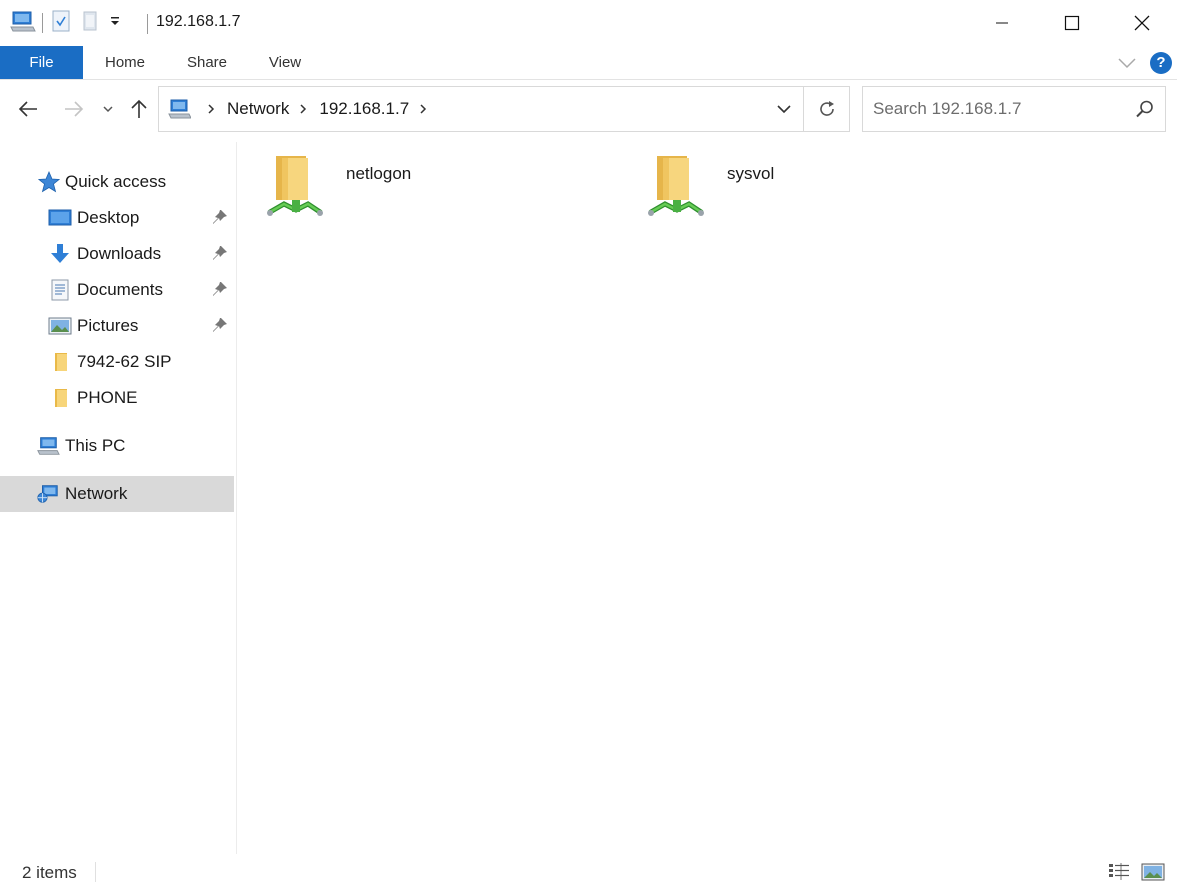 The image size is (1177, 887). I want to click on large-icons-view-button, so click(1153, 872).